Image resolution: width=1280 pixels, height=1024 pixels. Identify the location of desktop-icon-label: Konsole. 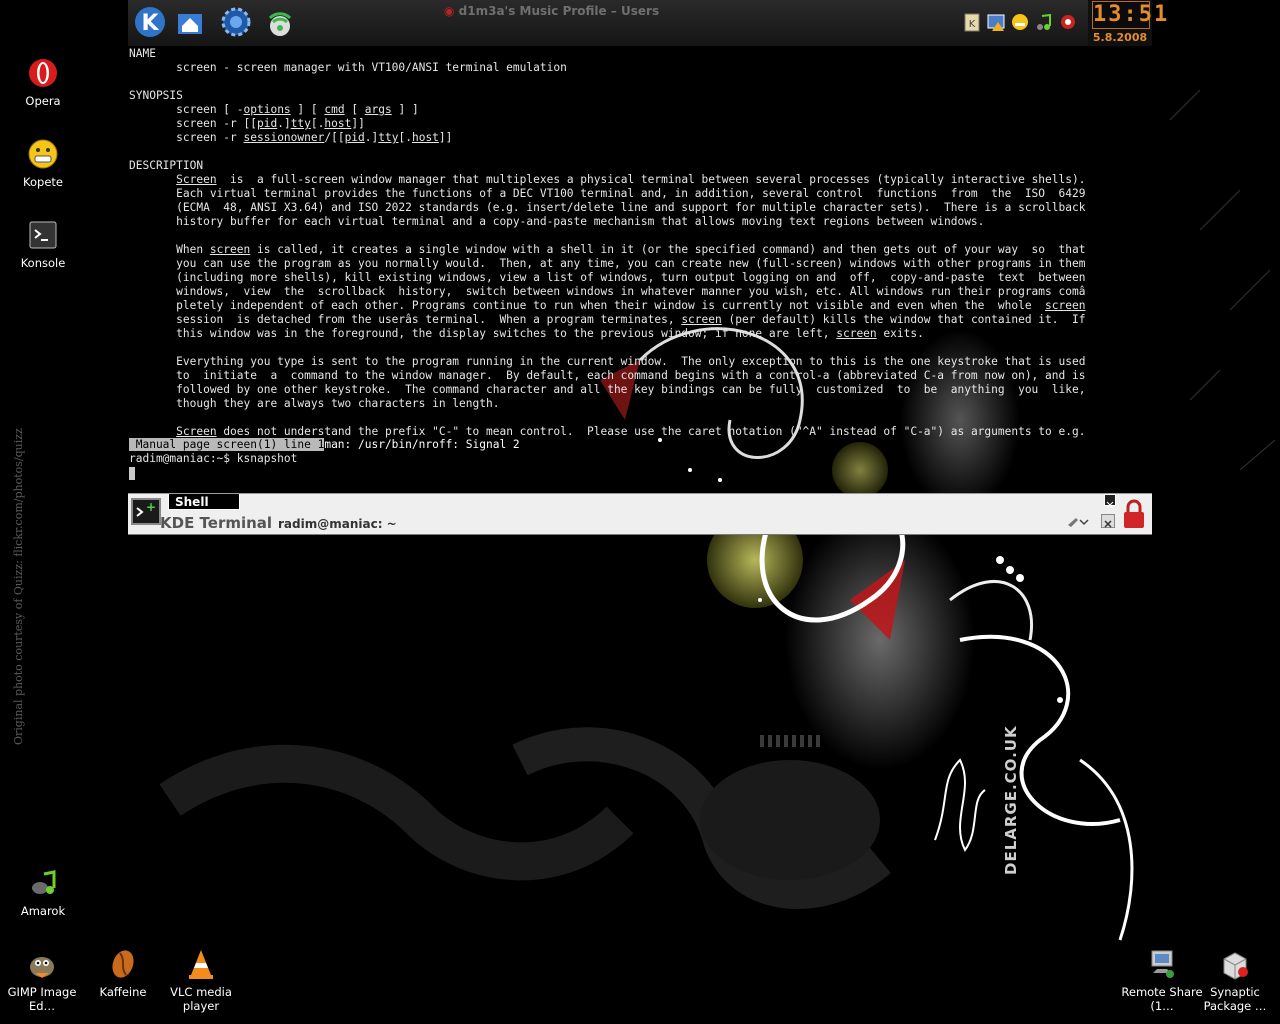
(43, 263).